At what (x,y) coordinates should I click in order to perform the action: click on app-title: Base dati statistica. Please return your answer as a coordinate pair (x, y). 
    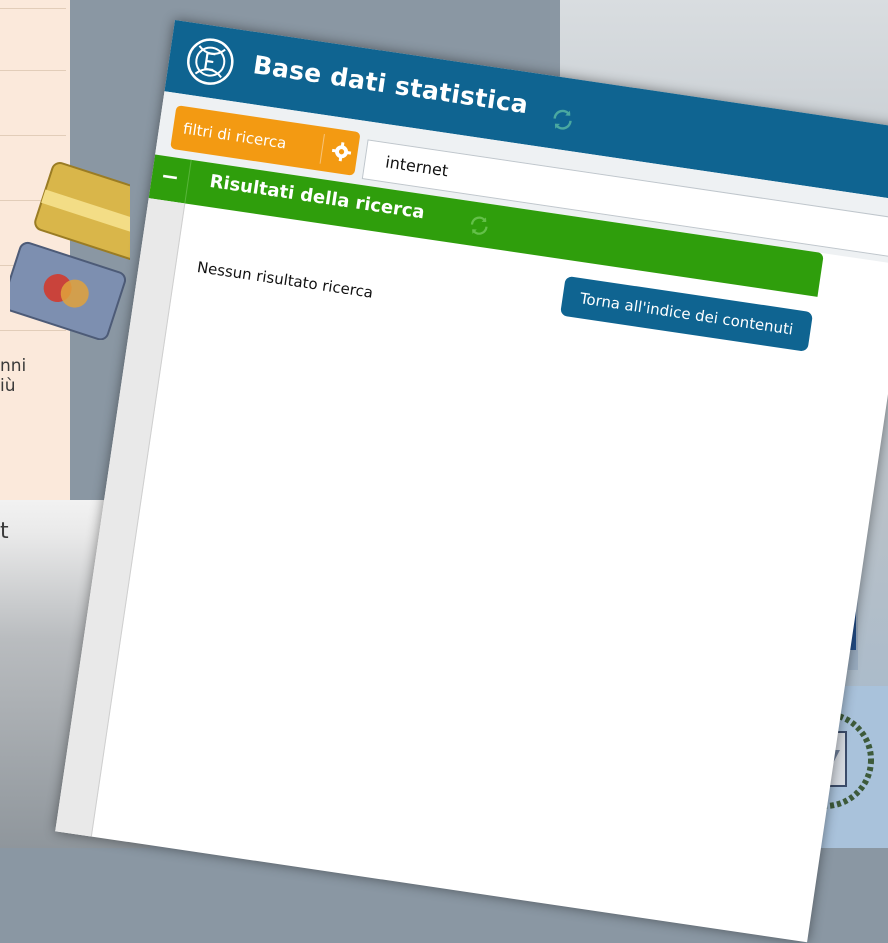
    Looking at the image, I should click on (391, 85).